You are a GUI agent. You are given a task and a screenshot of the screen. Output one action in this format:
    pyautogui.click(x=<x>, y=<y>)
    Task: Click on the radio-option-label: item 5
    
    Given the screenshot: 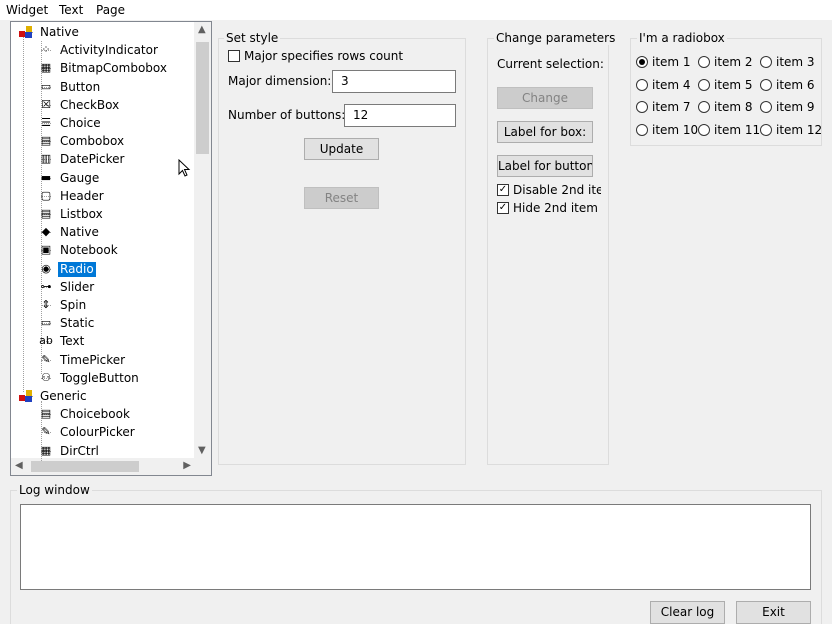 What is the action you would take?
    pyautogui.click(x=733, y=84)
    